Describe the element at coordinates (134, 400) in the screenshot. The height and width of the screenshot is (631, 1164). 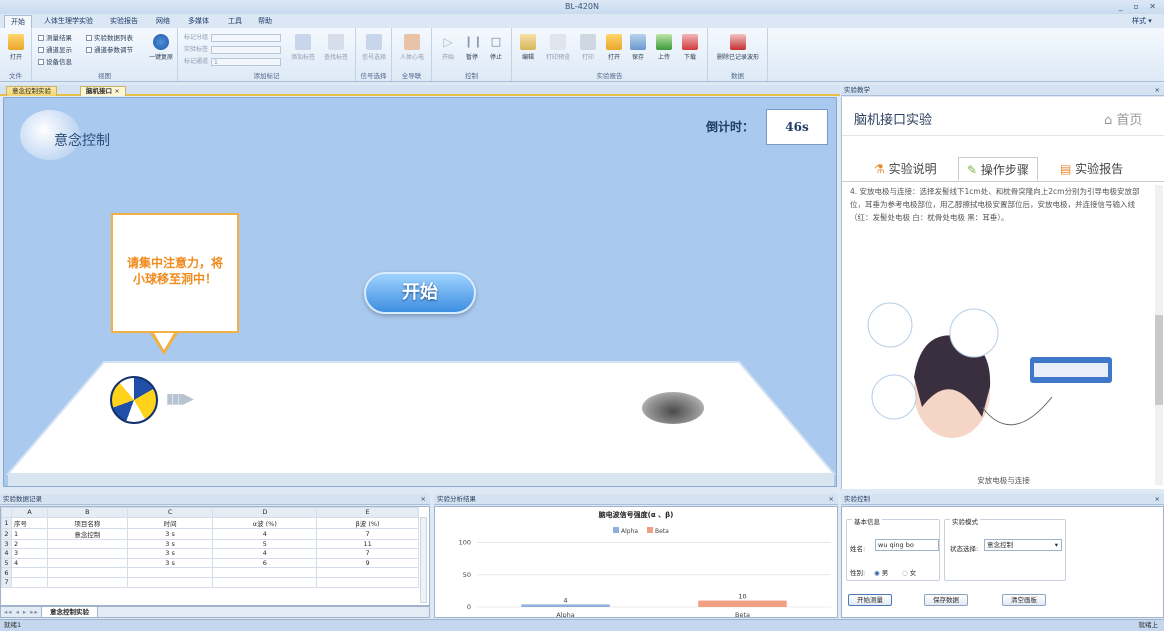
I see `ball-icon` at that location.